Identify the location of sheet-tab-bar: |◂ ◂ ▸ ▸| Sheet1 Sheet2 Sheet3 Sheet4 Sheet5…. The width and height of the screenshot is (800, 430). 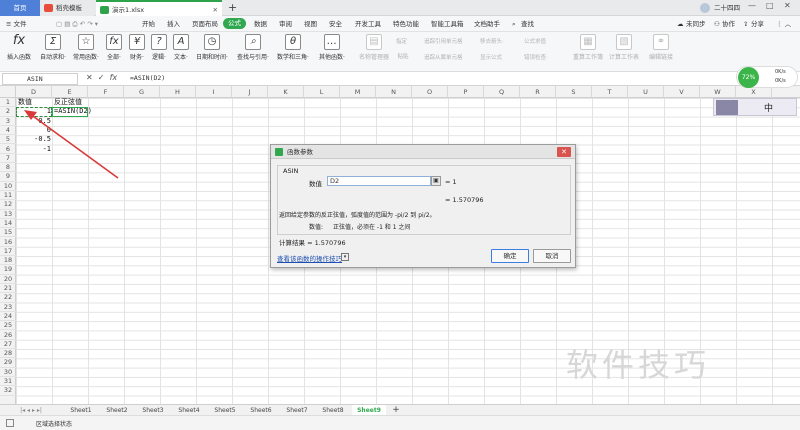
(400, 410).